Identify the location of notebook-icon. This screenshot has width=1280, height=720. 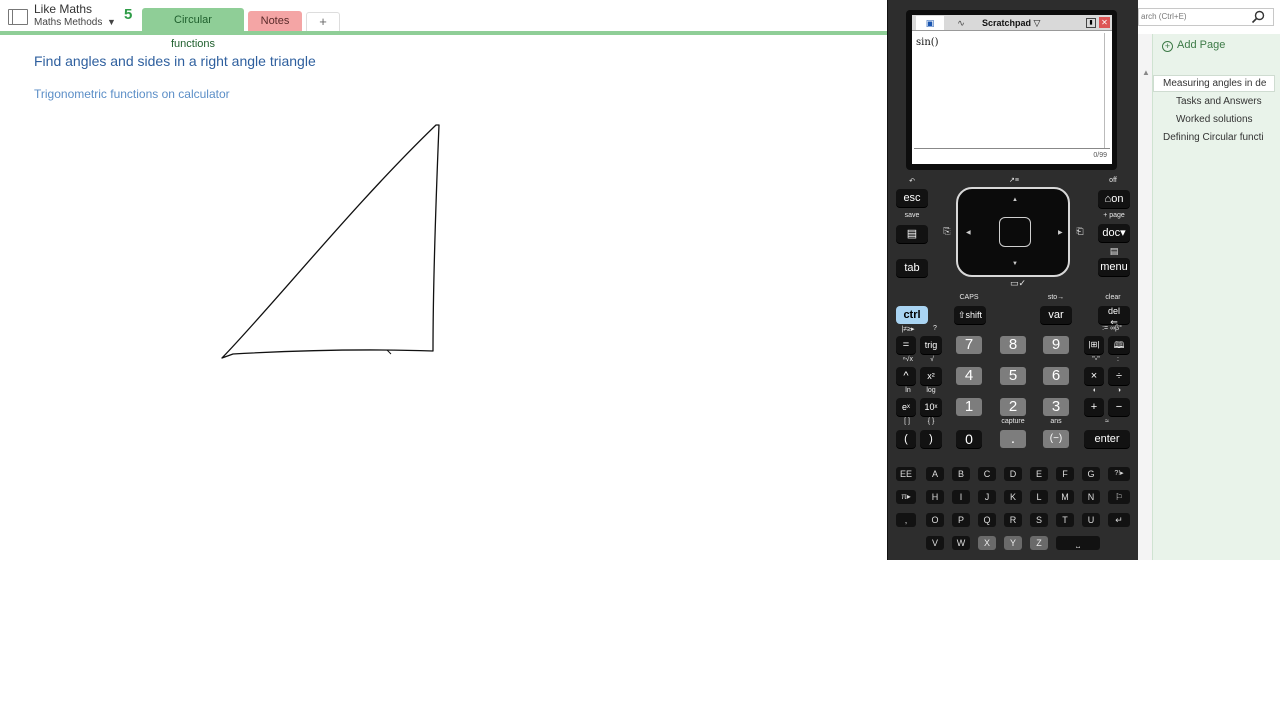
(18, 17).